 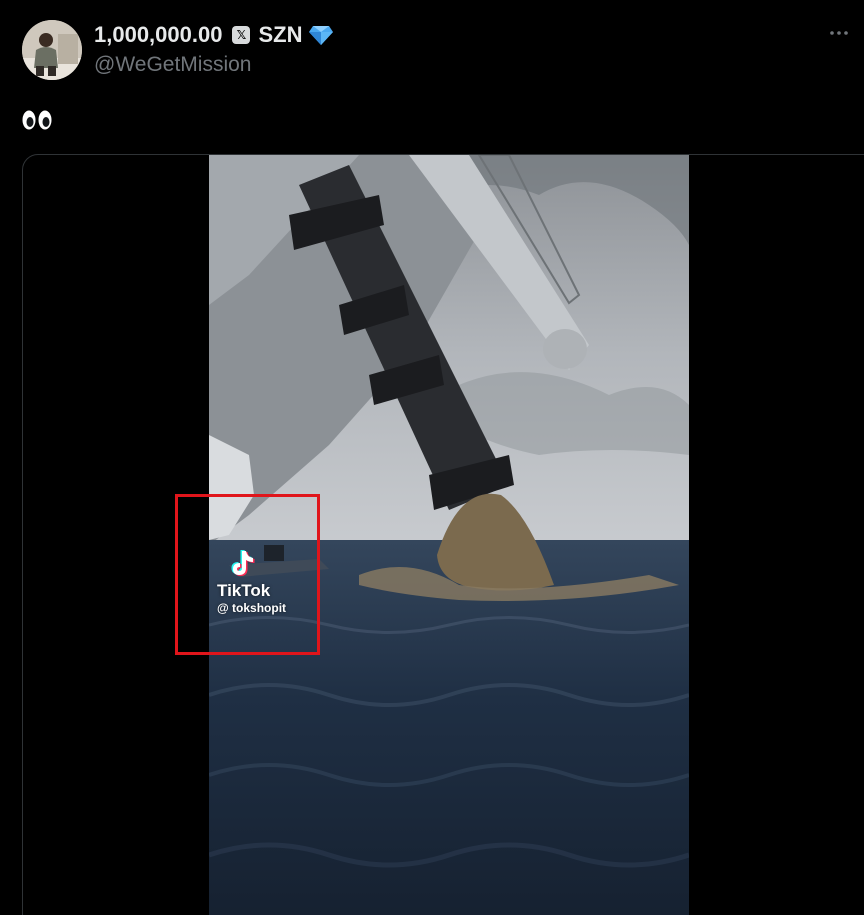 What do you see at coordinates (172, 65) in the screenshot?
I see `user-handle: @WeGetMission` at bounding box center [172, 65].